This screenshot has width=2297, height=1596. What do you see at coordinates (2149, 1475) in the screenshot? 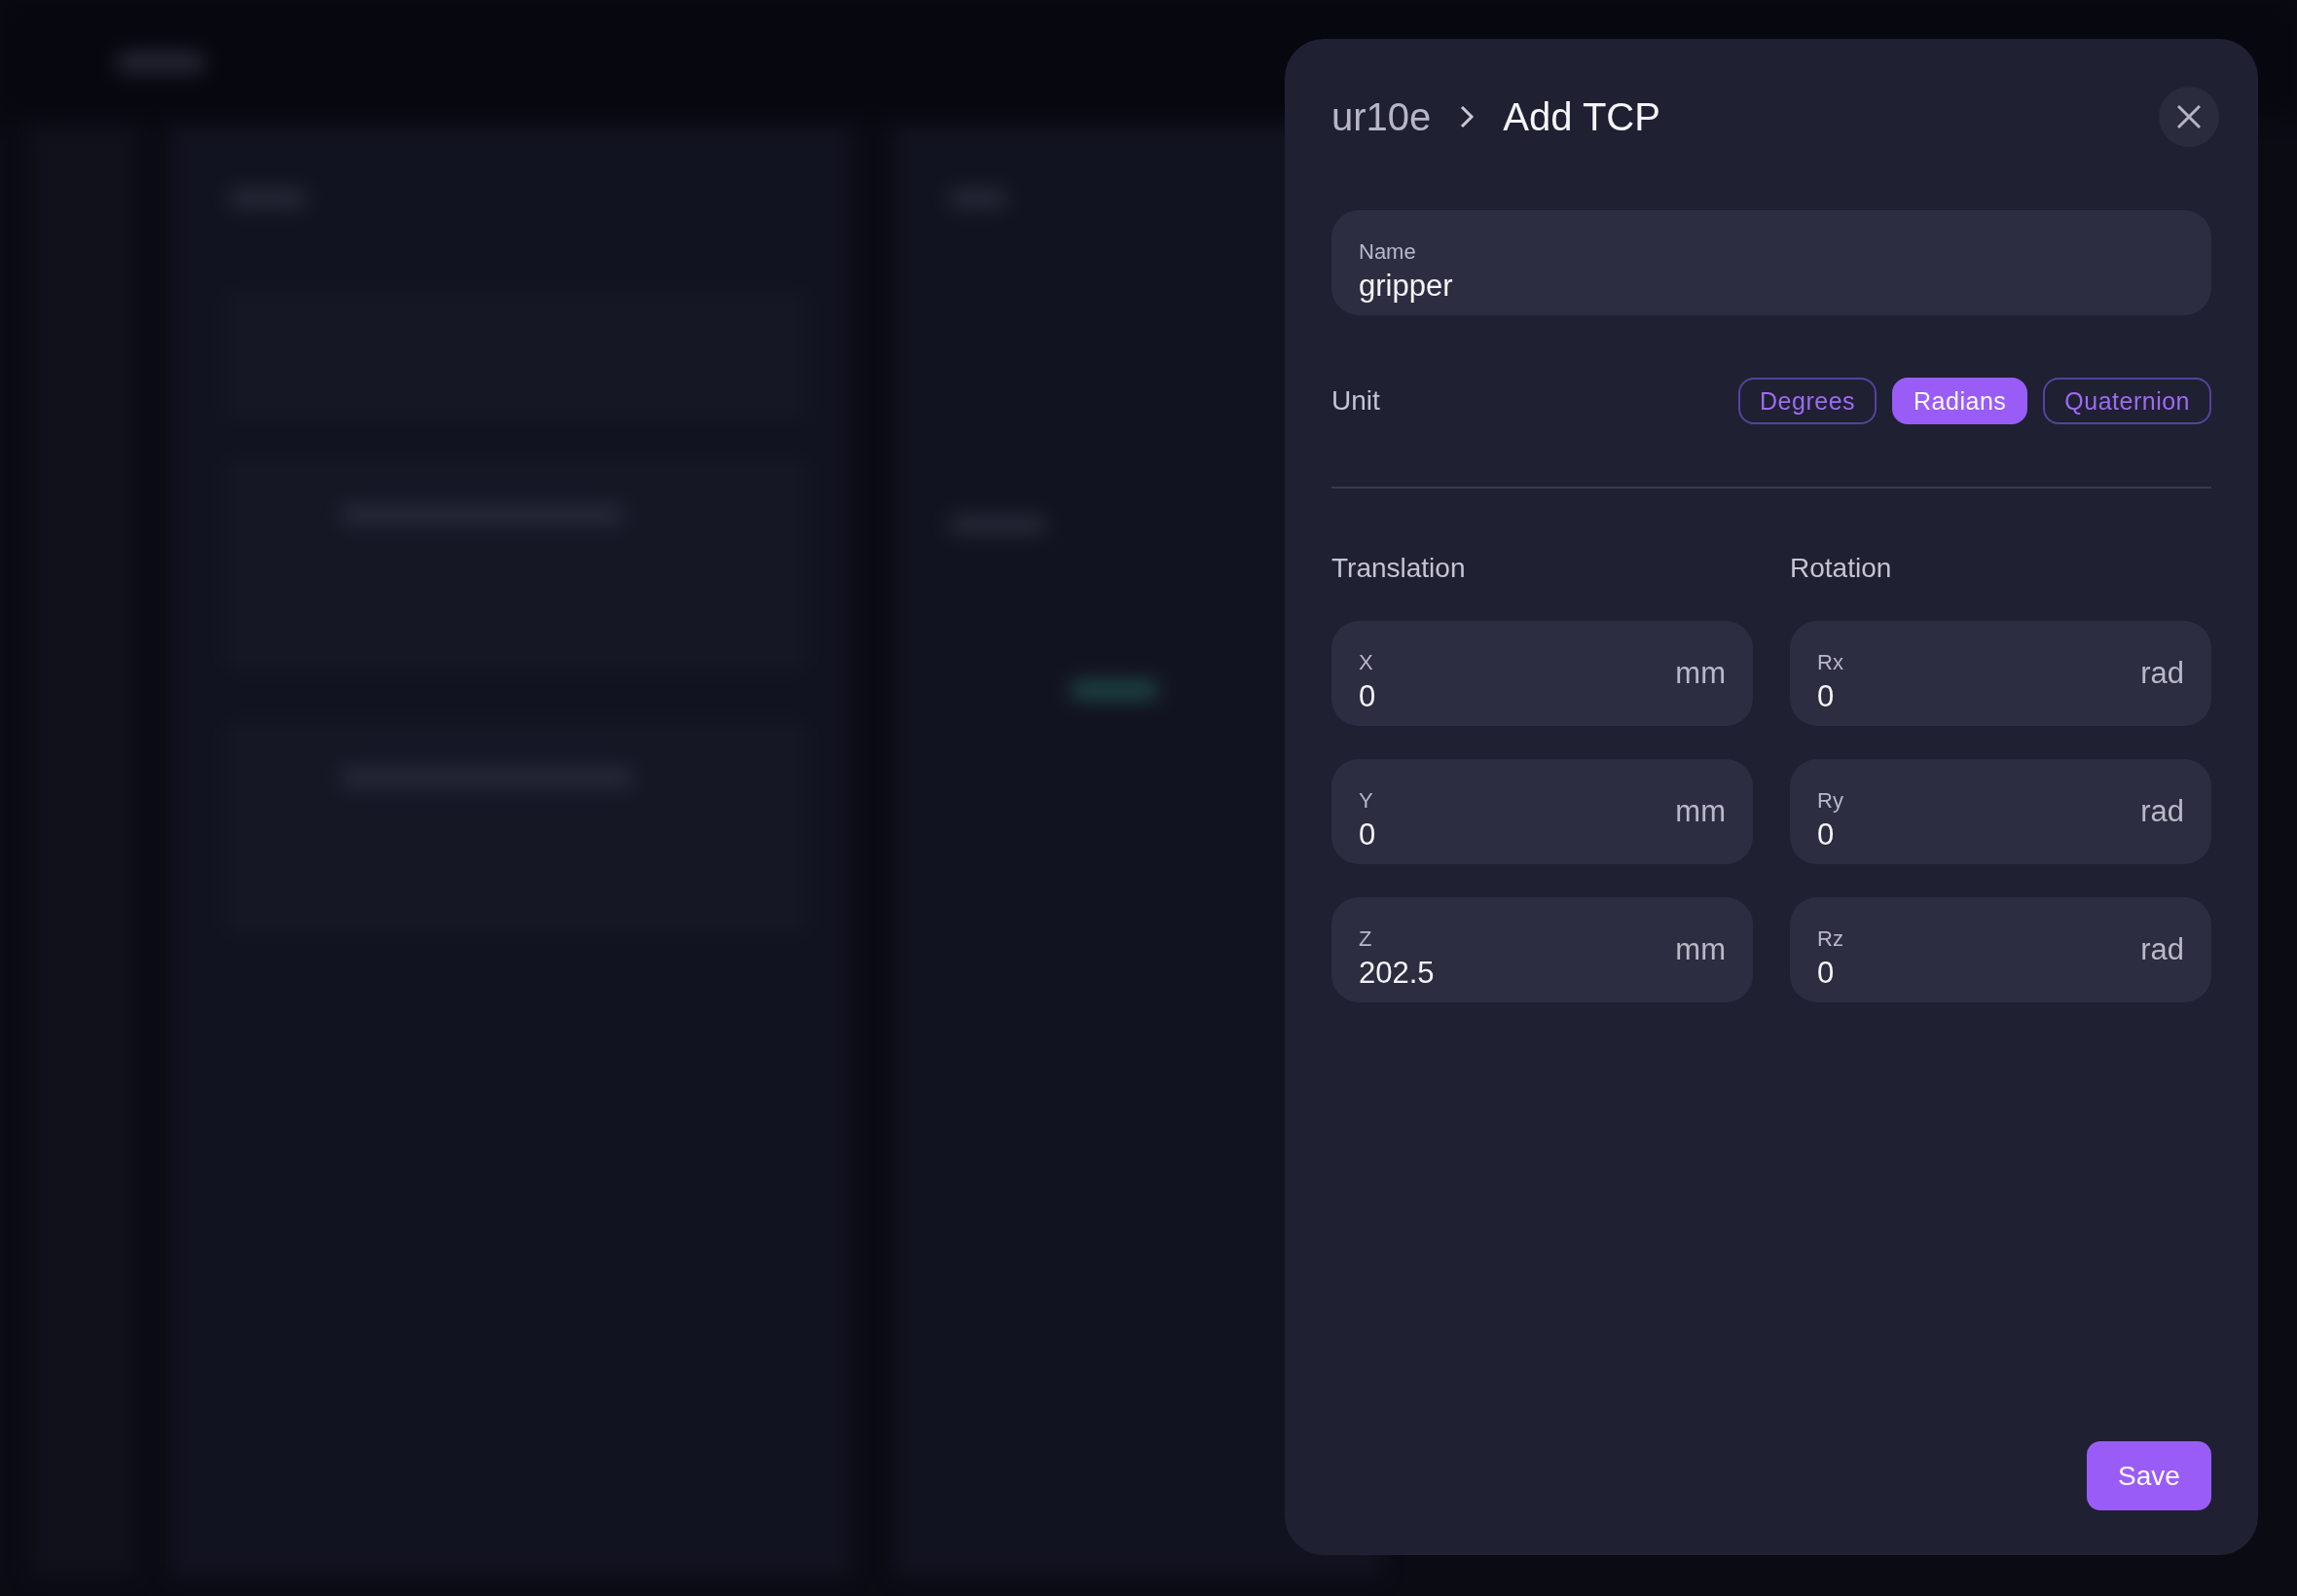
I see `save-button: Save` at bounding box center [2149, 1475].